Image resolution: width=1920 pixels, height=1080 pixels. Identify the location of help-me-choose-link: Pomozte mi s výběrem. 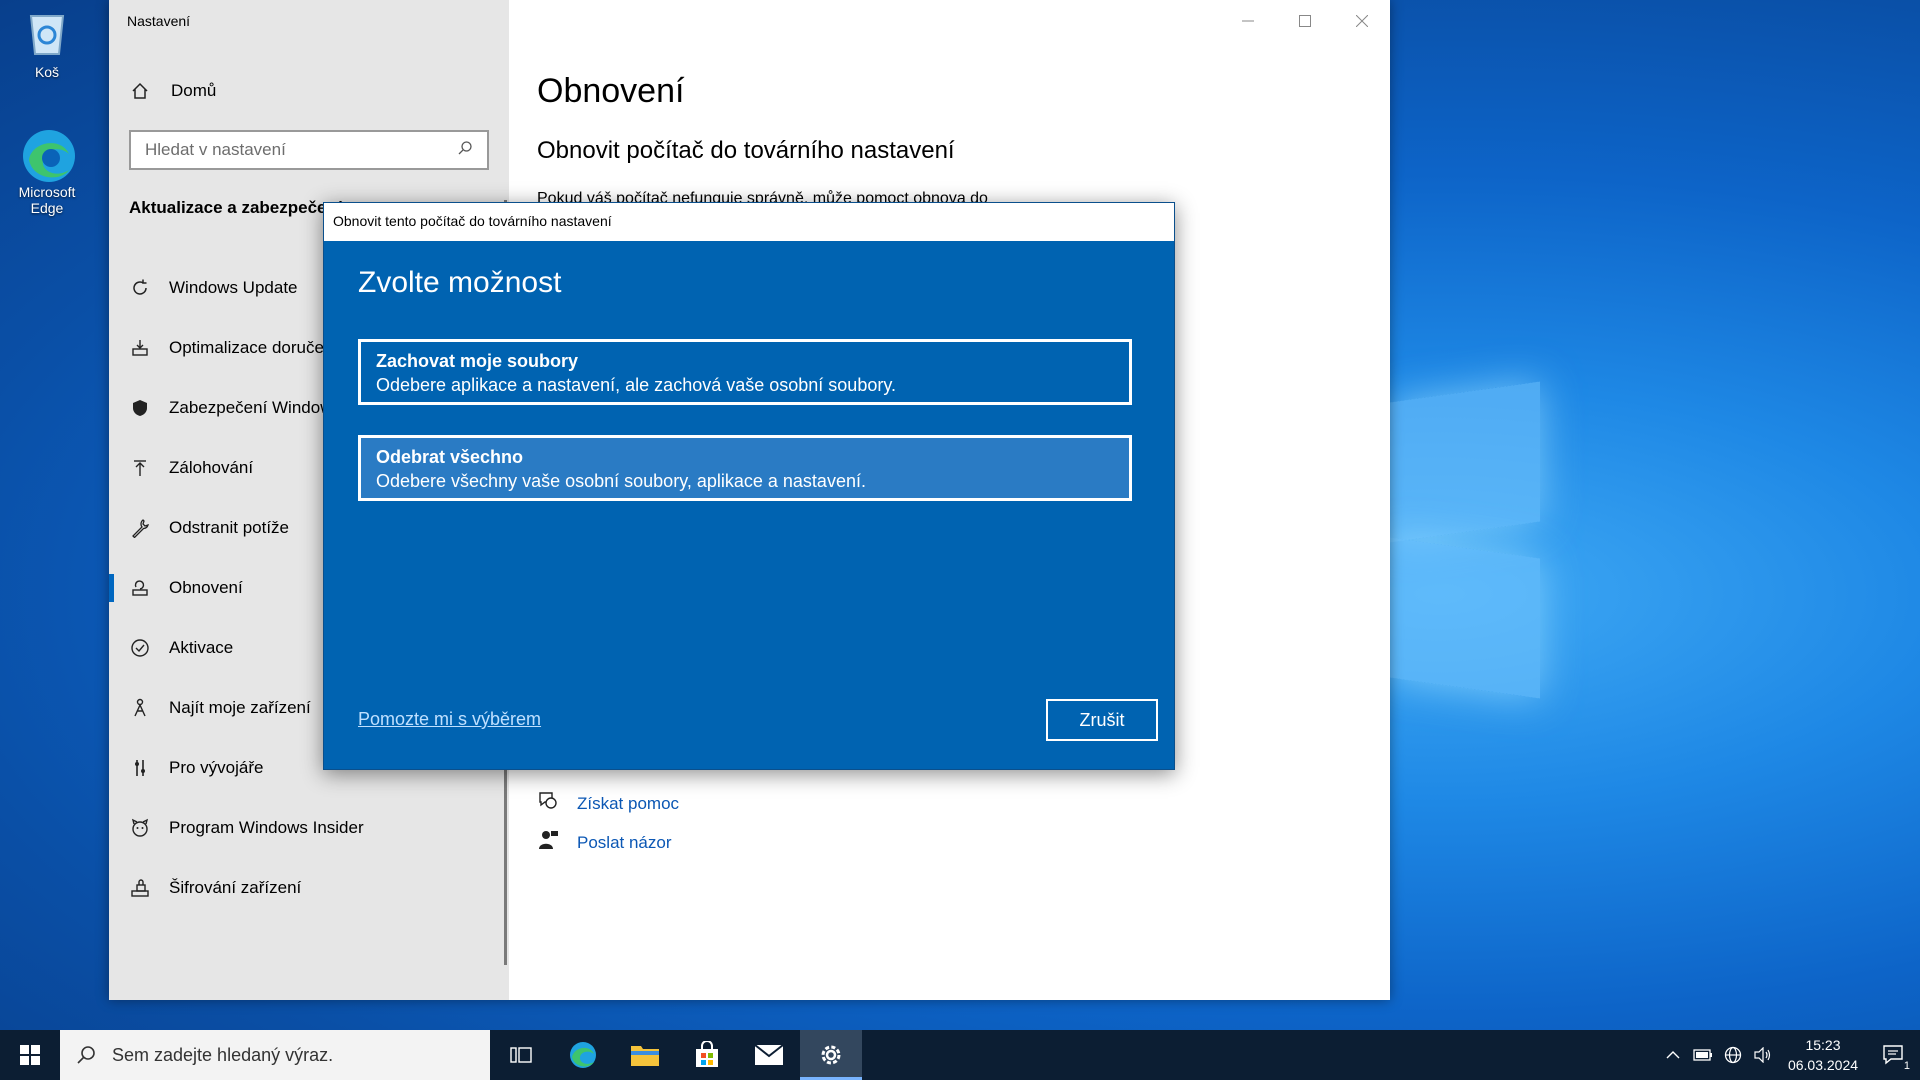
(449, 719).